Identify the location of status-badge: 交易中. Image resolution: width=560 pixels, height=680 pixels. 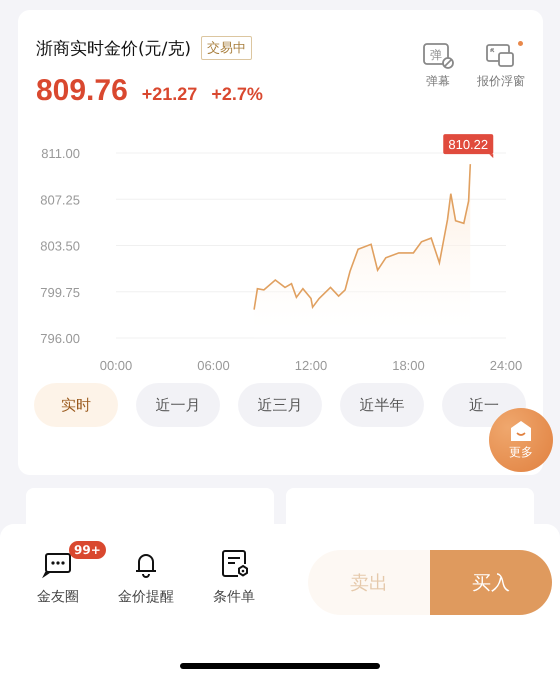
(226, 48).